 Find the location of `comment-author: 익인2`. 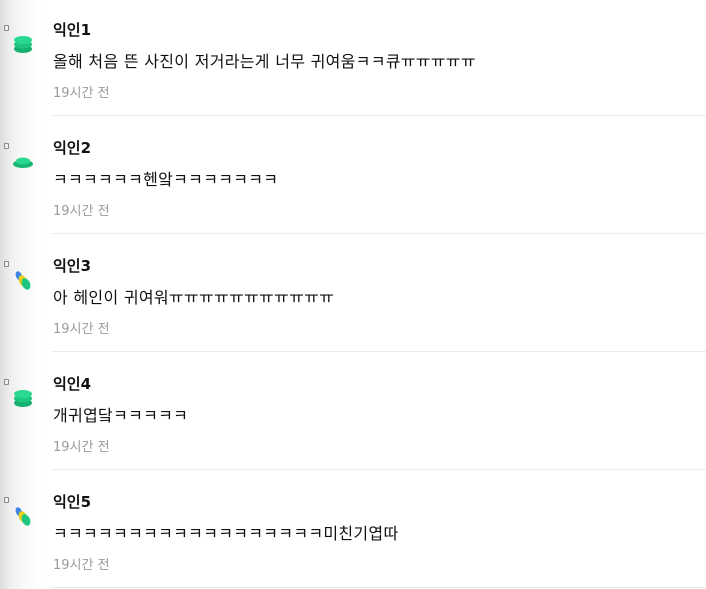

comment-author: 익인2 is located at coordinates (72, 148).